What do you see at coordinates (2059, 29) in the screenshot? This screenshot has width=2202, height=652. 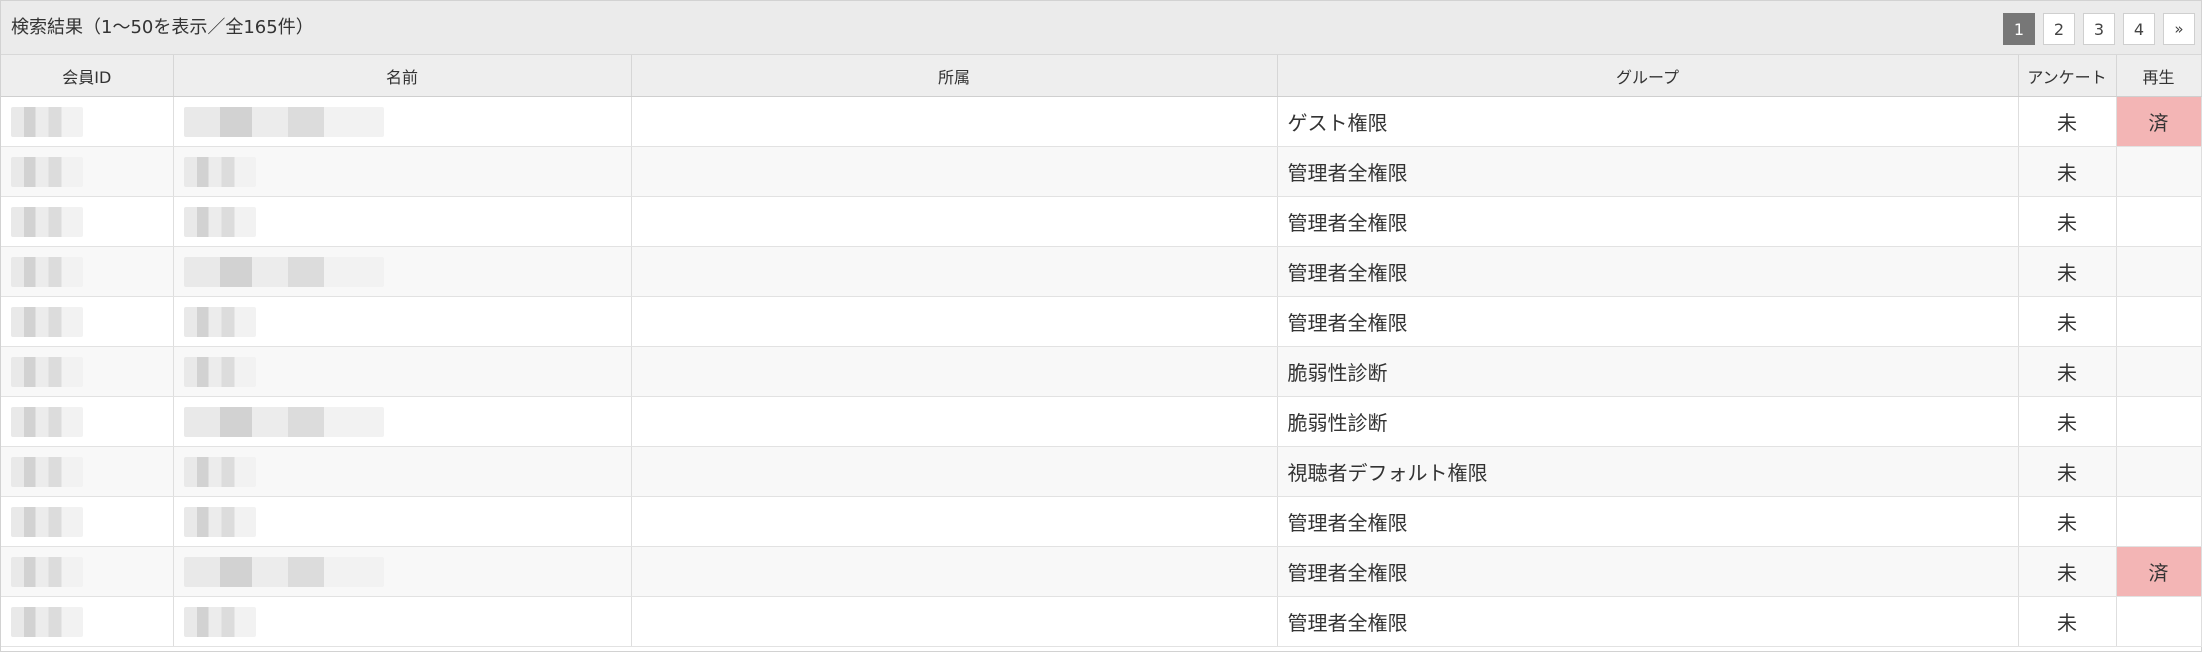 I see `page-2-button: 2` at bounding box center [2059, 29].